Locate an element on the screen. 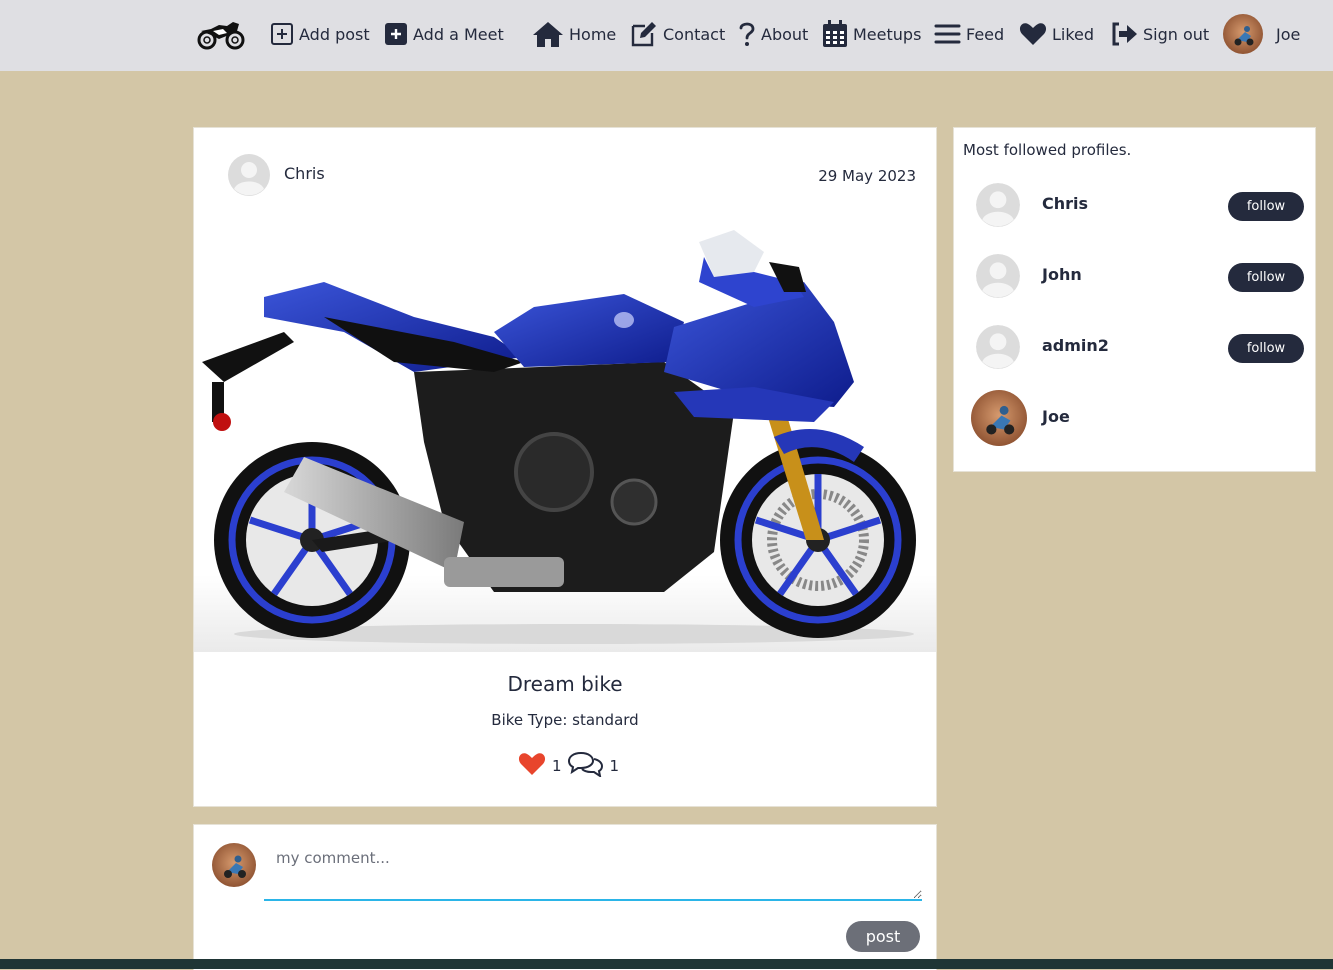 This screenshot has height=970, width=1333. nav-add-post: Add post is located at coordinates (320, 34).